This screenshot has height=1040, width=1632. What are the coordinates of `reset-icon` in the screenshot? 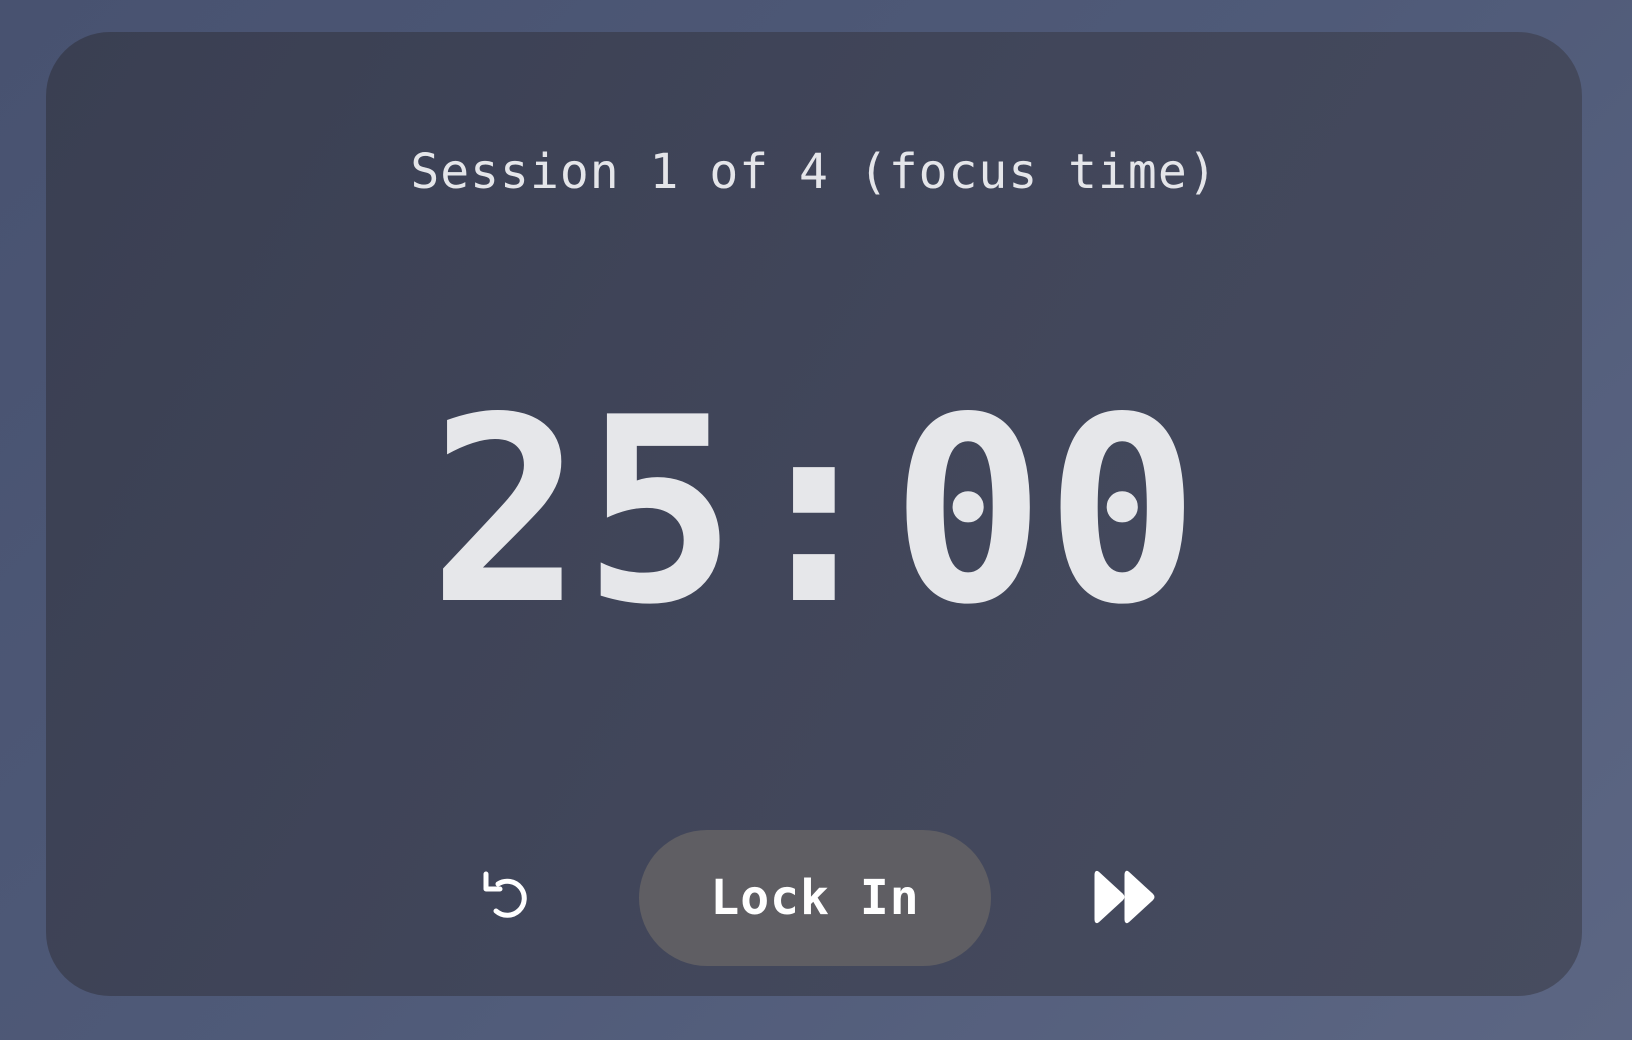 It's located at (508, 898).